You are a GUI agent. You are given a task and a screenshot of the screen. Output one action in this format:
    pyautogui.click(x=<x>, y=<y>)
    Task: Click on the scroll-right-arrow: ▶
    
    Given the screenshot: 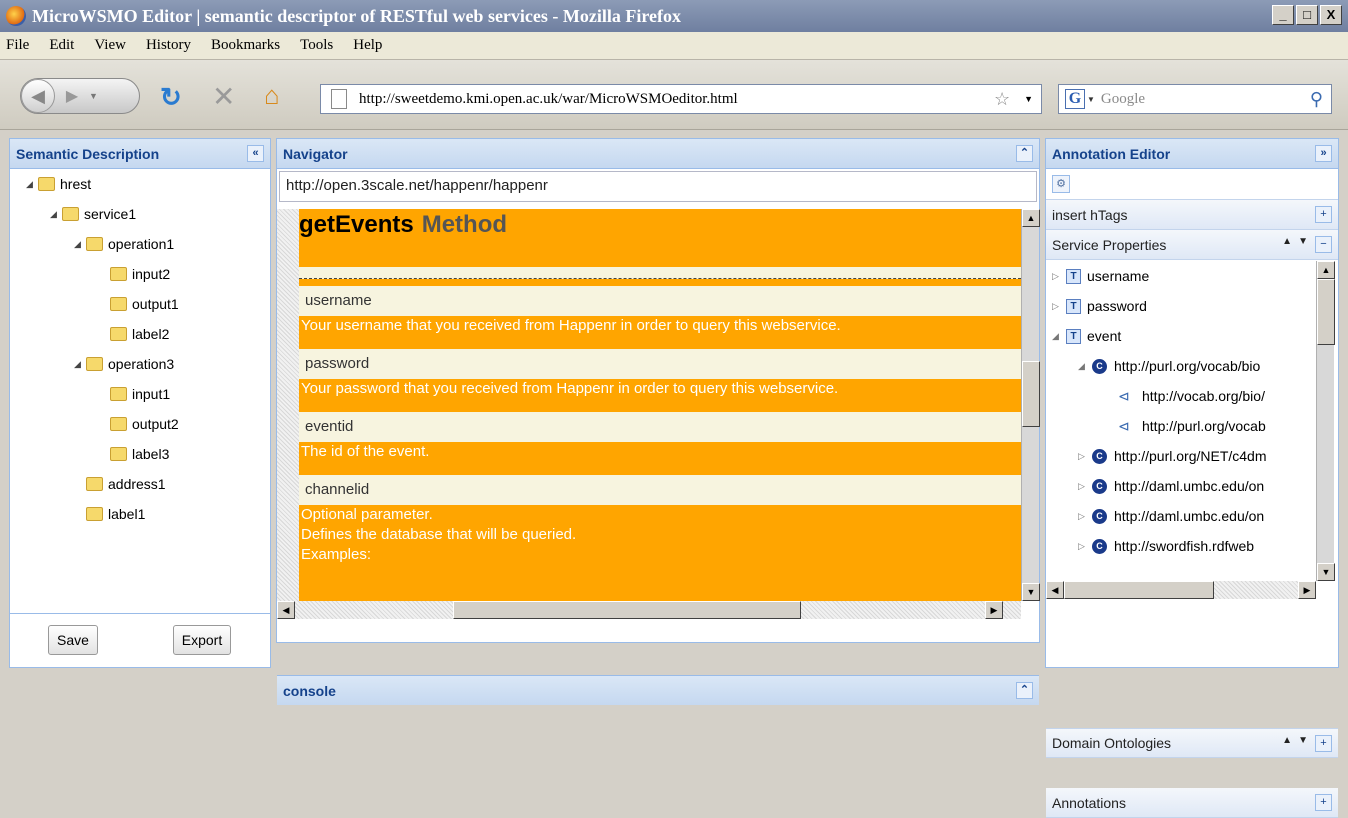 What is the action you would take?
    pyautogui.click(x=994, y=610)
    